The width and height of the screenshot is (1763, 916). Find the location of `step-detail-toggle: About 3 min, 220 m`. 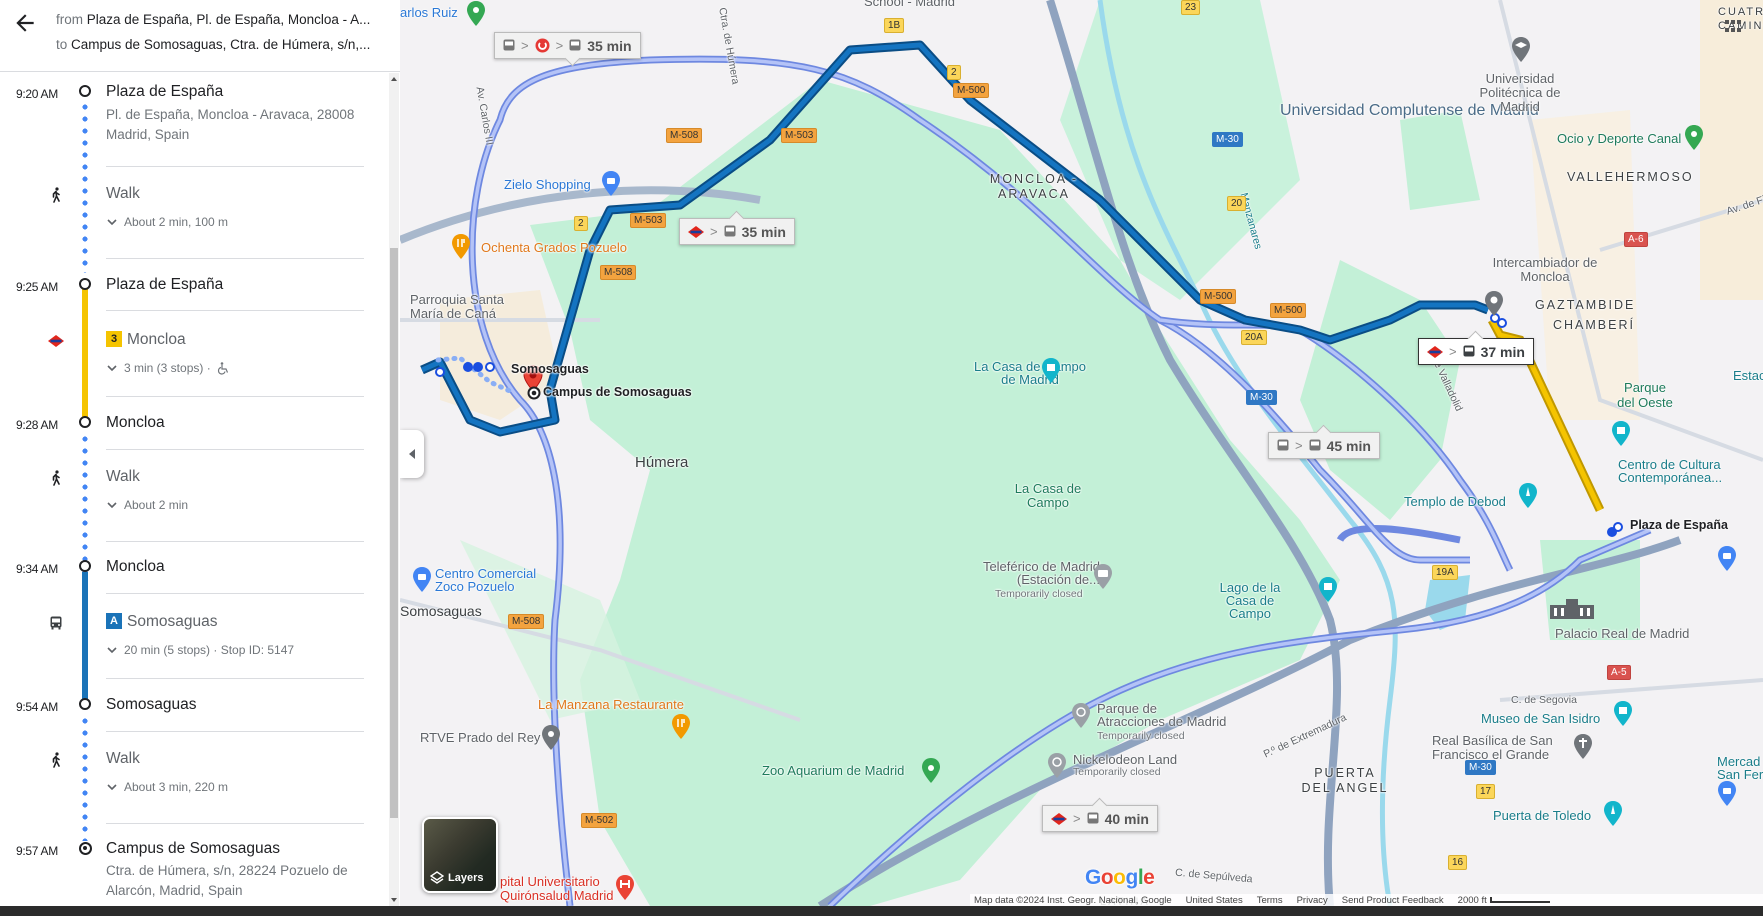

step-detail-toggle: About 3 min, 220 m is located at coordinates (167, 787).